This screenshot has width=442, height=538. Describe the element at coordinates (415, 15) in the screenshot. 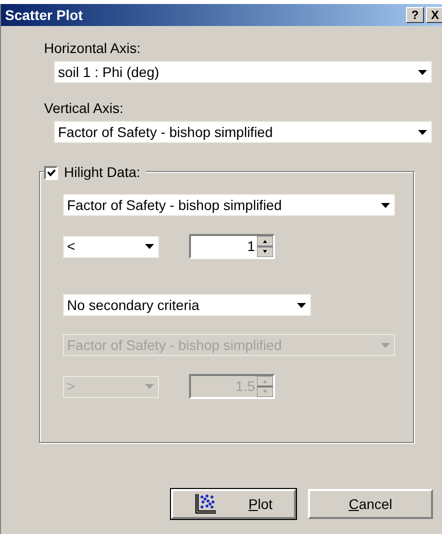

I see `help-button: ?` at that location.